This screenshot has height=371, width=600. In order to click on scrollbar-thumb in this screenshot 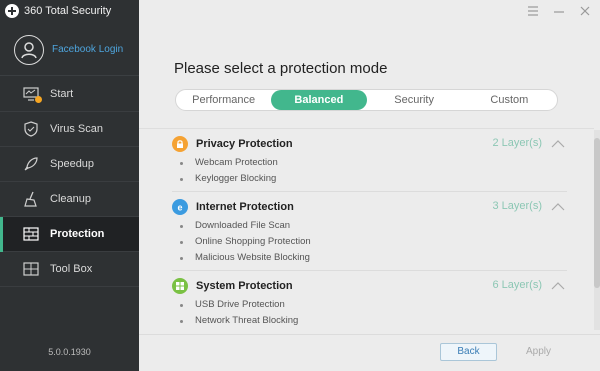, I will do `click(597, 213)`.